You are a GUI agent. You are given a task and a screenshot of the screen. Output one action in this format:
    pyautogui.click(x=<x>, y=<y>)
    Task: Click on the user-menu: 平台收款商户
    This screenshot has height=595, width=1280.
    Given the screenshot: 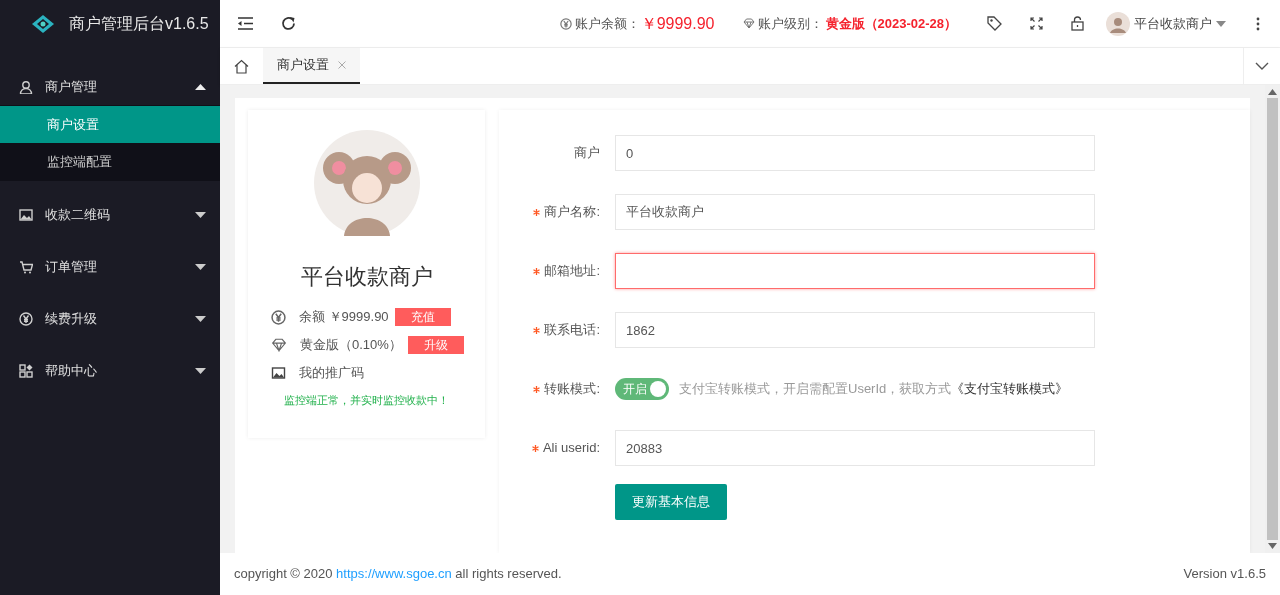 What is the action you would take?
    pyautogui.click(x=1166, y=23)
    